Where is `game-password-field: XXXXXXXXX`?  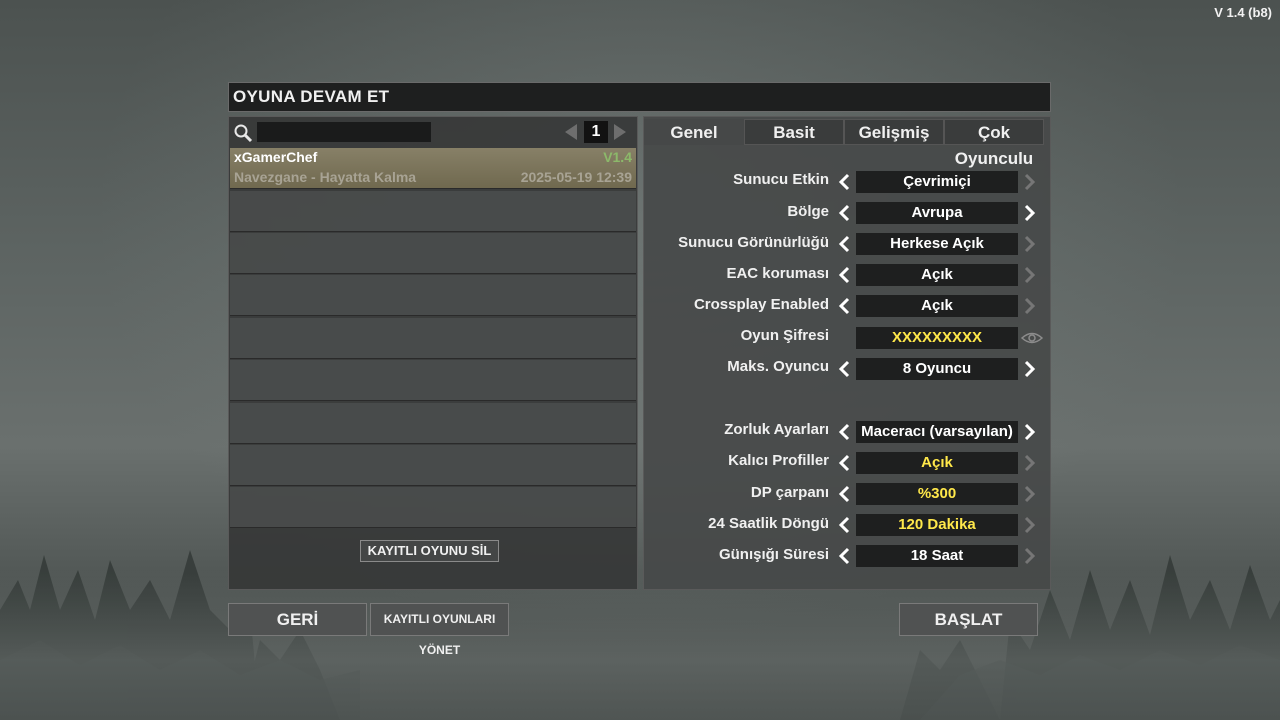 game-password-field: XXXXXXXXX is located at coordinates (937, 338).